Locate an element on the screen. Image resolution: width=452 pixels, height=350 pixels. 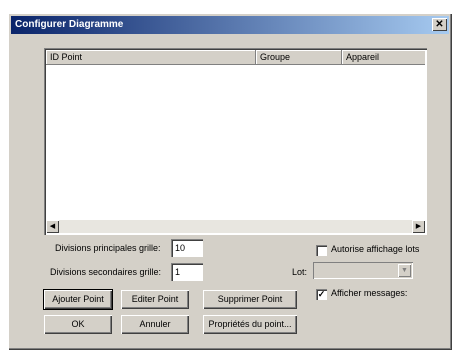
column-groupe: Groupe is located at coordinates (299, 57).